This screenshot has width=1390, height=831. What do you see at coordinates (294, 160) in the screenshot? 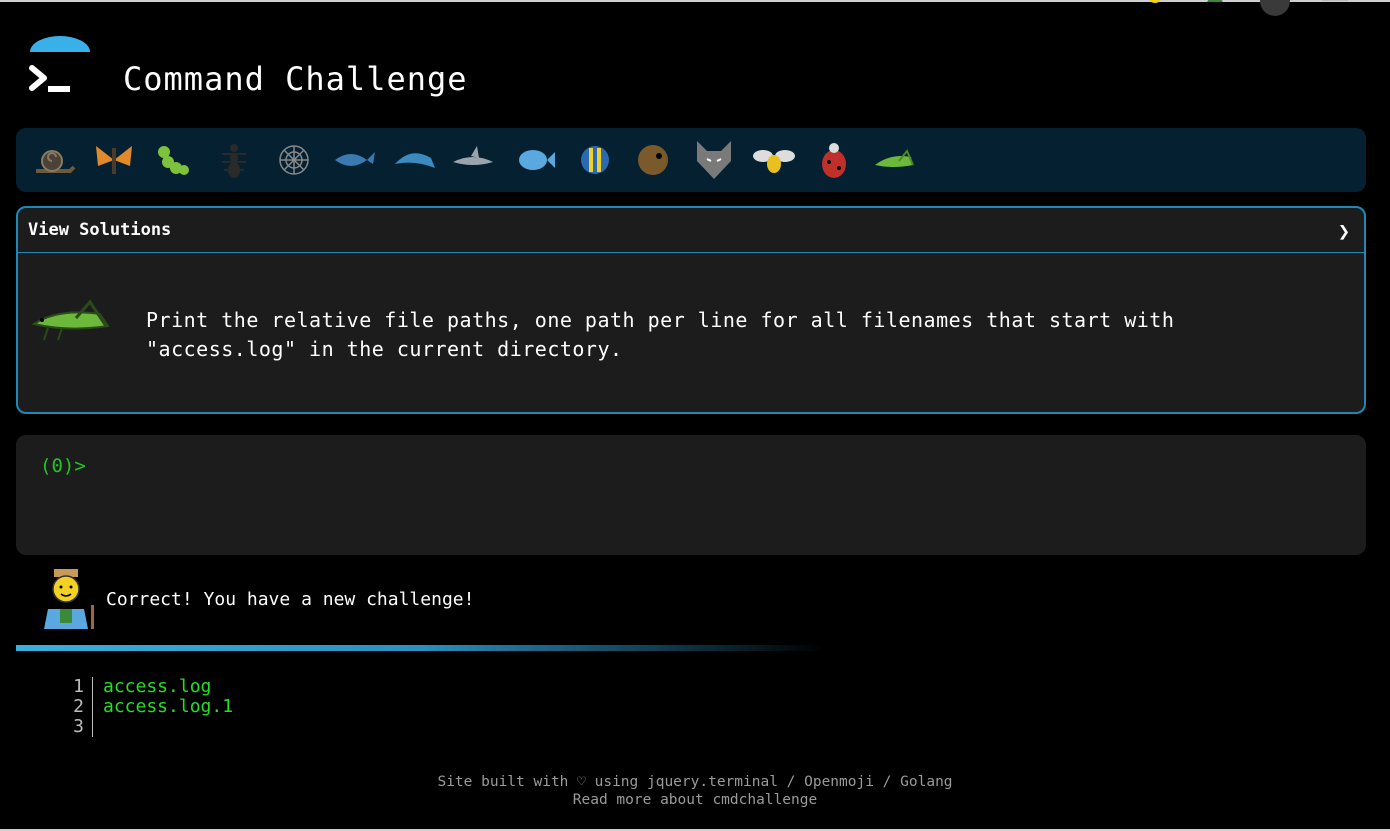
I see `spider-web-icon` at bounding box center [294, 160].